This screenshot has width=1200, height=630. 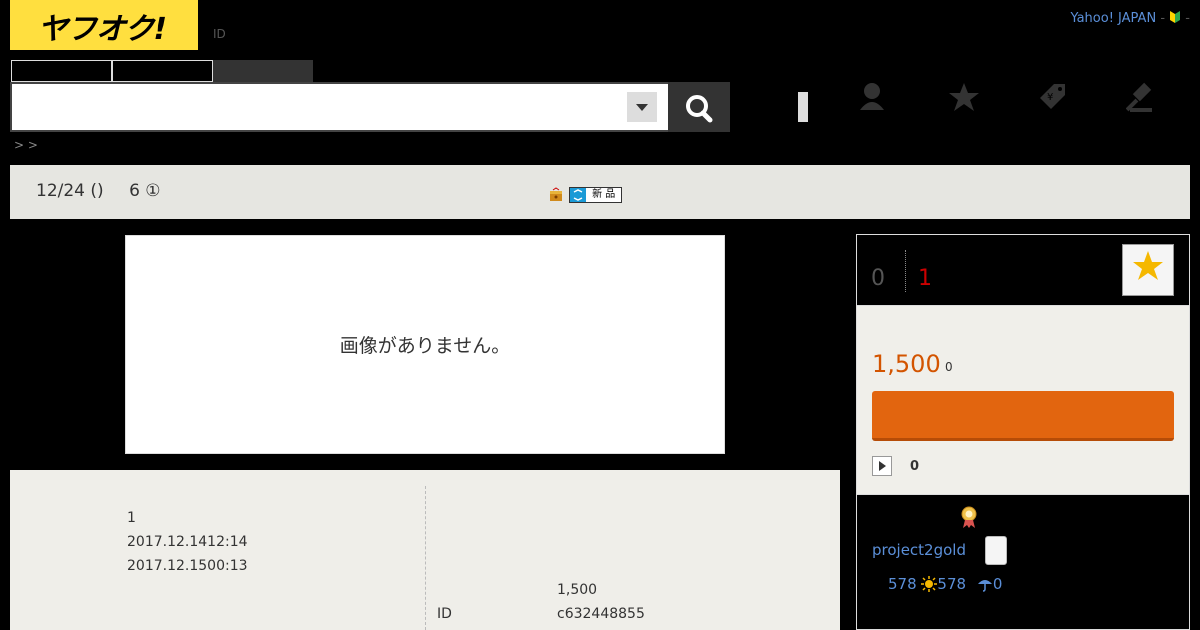 I want to click on time-left: 1, so click(x=925, y=278).